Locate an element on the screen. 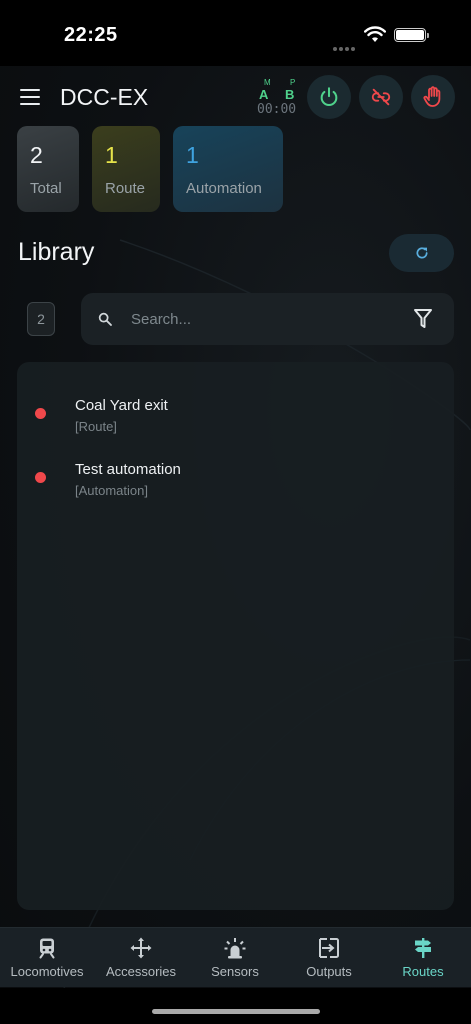  status-time: 22:25 is located at coordinates (91, 35).